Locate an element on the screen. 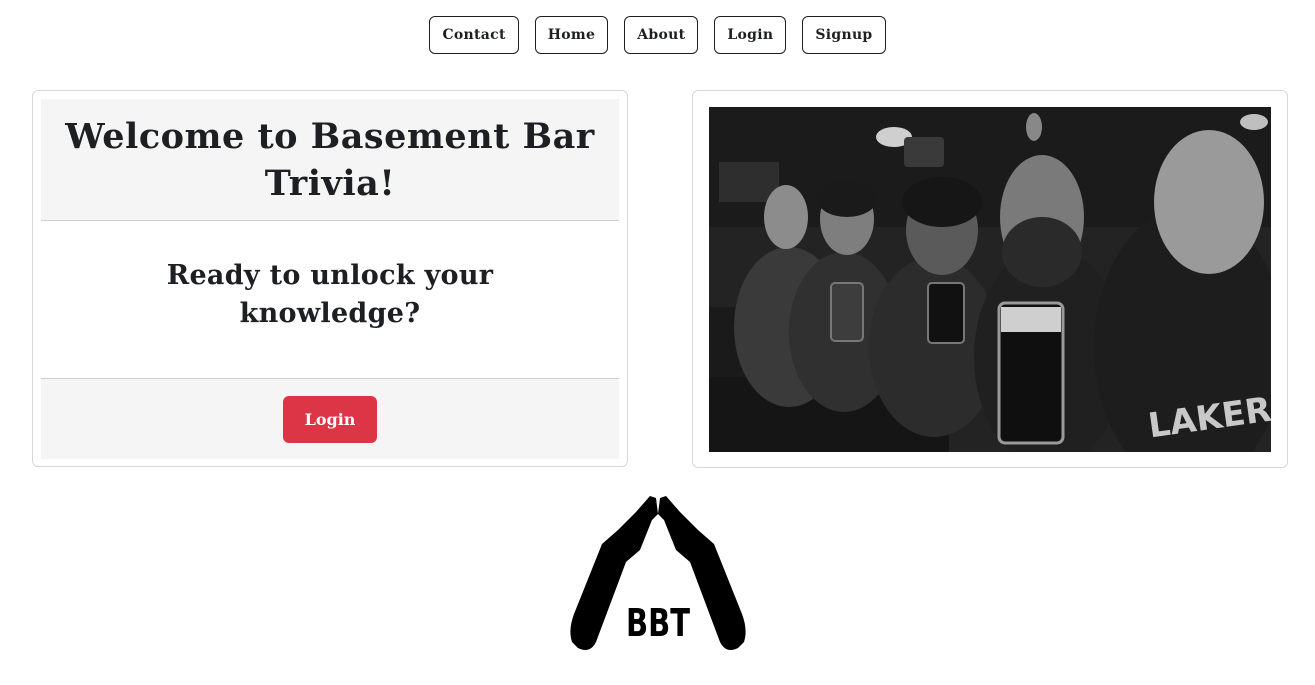 Image resolution: width=1315 pixels, height=685 pixels. nav-home-button: Home is located at coordinates (571, 35).